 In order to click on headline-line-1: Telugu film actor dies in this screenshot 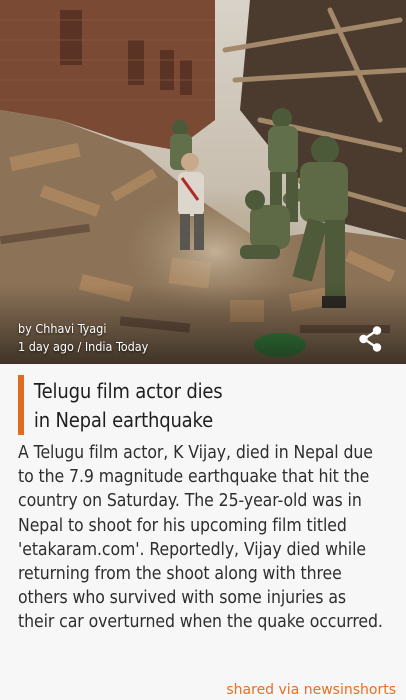, I will do `click(128, 391)`.